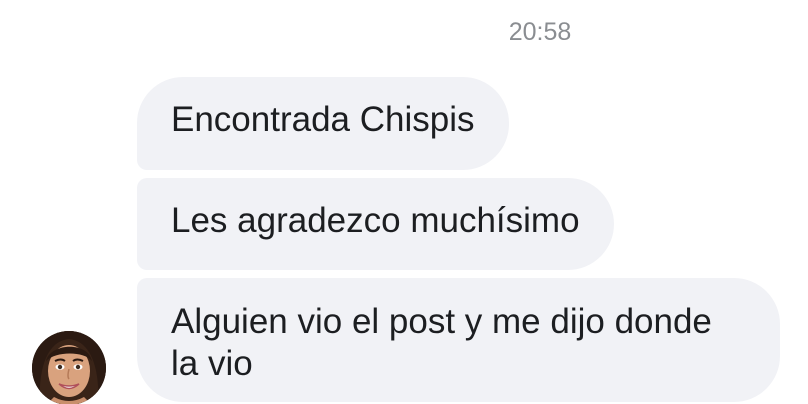 This screenshot has width=808, height=404. I want to click on message-timestamp: 20:58, so click(540, 32).